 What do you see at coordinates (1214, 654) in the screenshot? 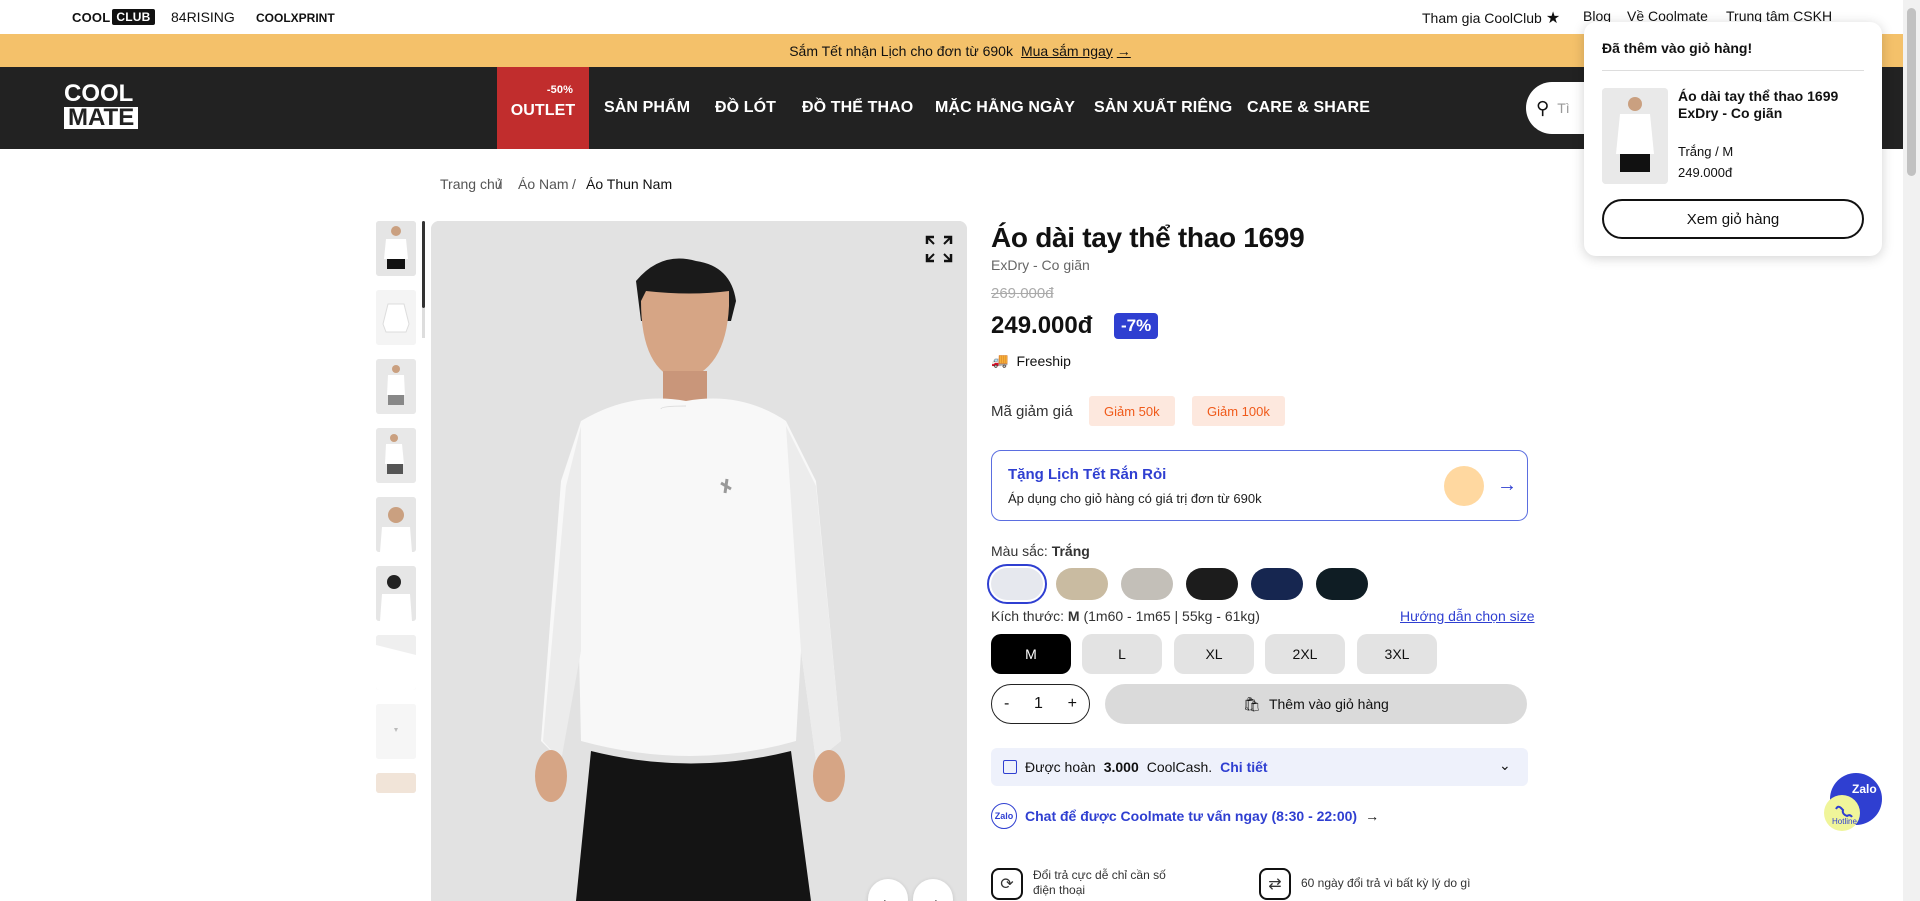
I see `size-xl-button: XL` at bounding box center [1214, 654].